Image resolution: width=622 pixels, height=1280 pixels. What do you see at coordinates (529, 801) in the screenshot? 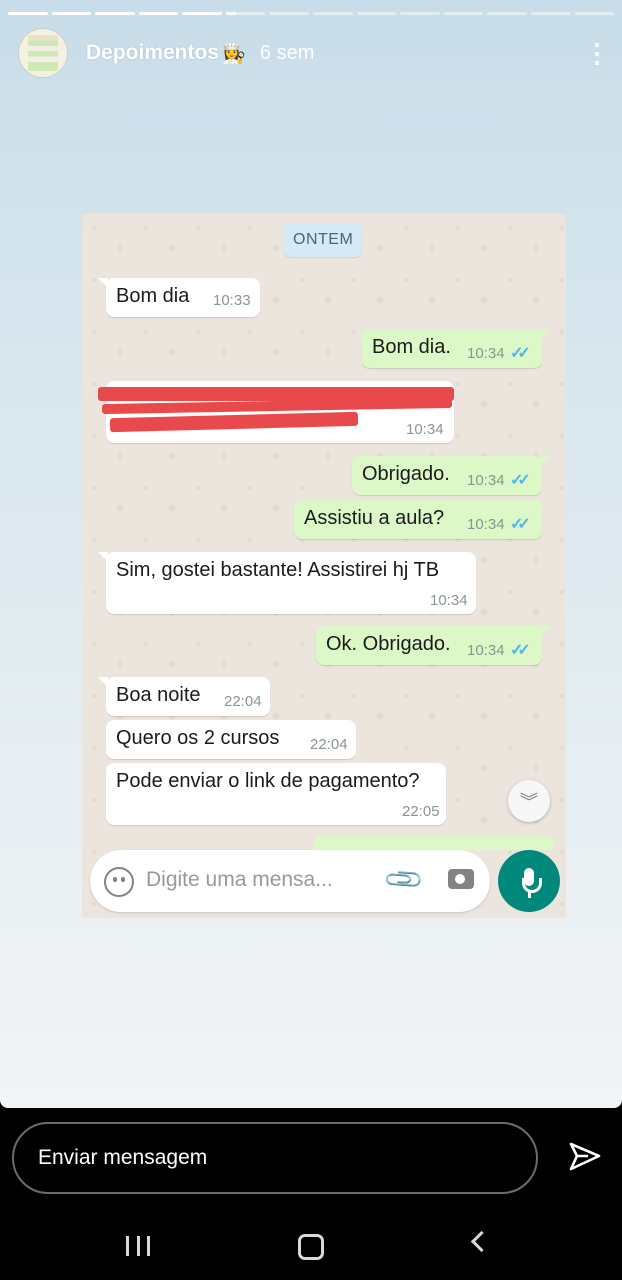
I see `double-chevron-down-icon: ︾` at bounding box center [529, 801].